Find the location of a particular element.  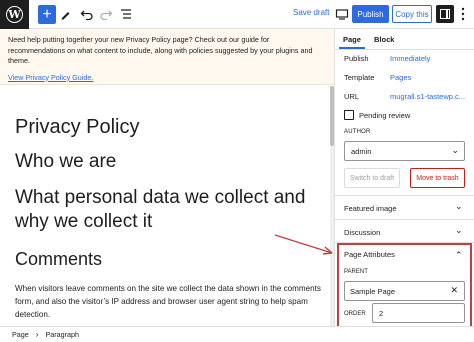

move-to-trash-button: Move to trash is located at coordinates (437, 178).